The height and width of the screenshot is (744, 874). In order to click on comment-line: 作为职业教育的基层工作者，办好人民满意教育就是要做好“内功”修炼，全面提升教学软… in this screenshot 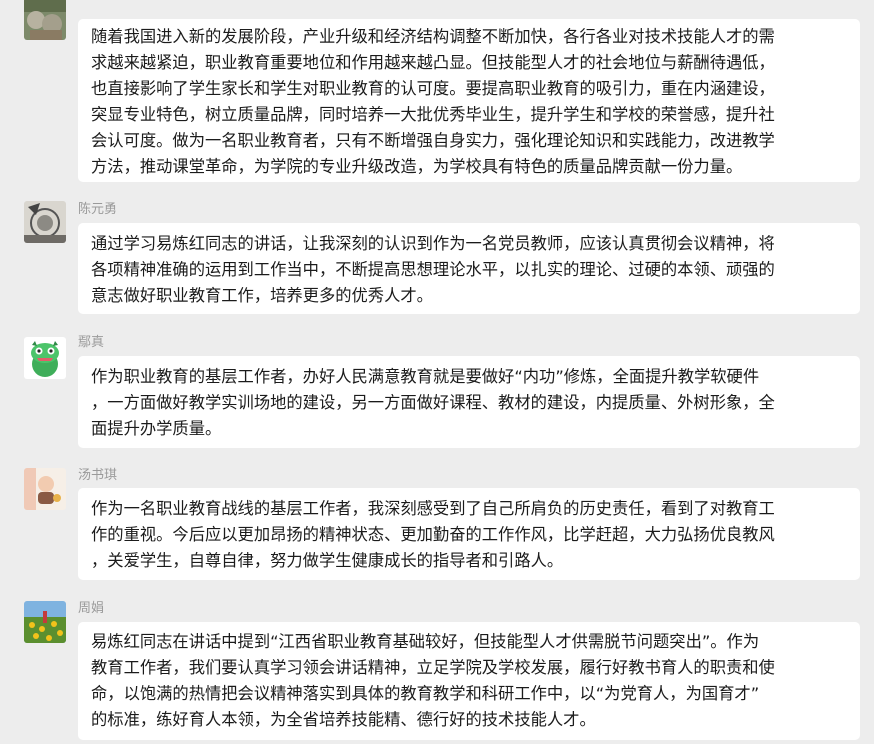, I will do `click(425, 376)`.